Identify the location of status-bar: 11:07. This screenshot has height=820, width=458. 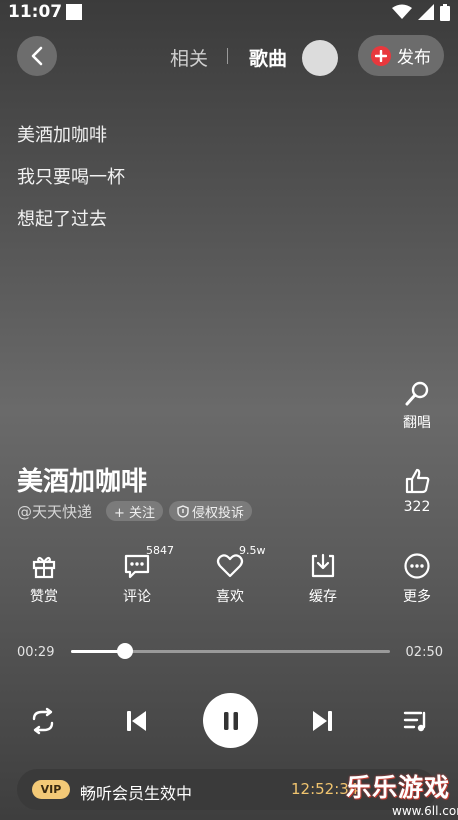
(229, 13).